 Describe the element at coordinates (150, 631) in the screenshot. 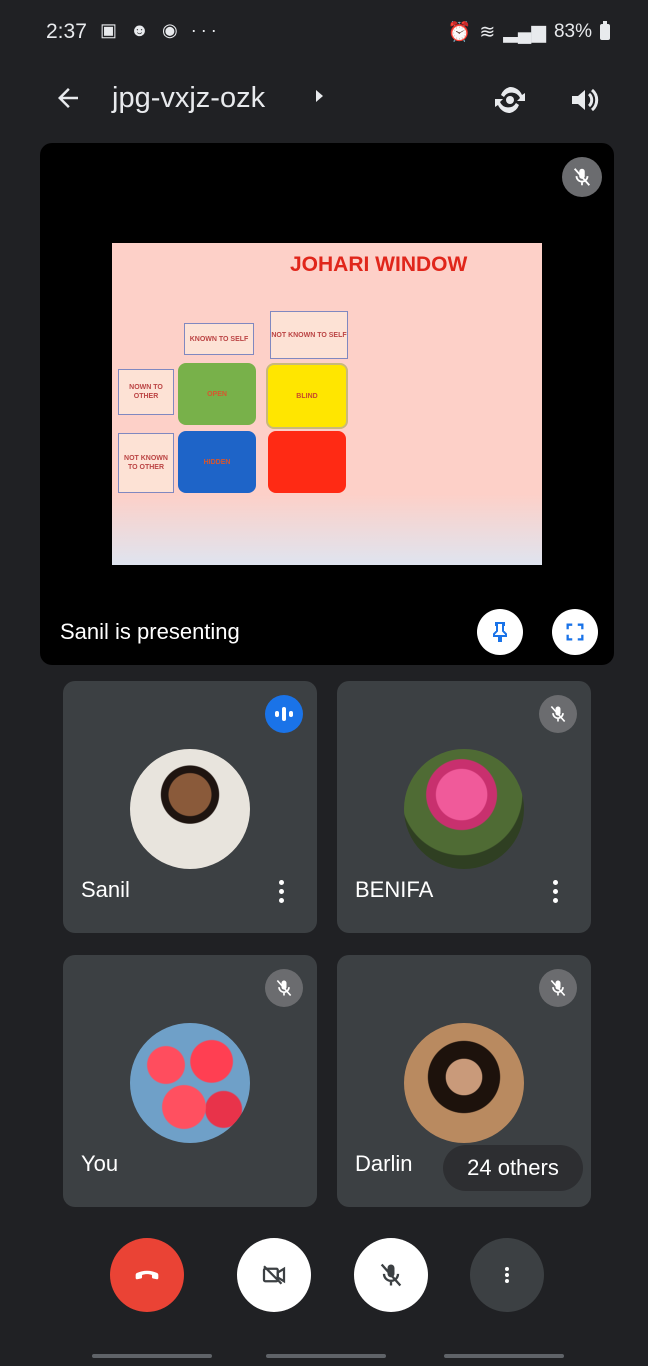

I see `presenting-label: Sanil is presenting` at that location.